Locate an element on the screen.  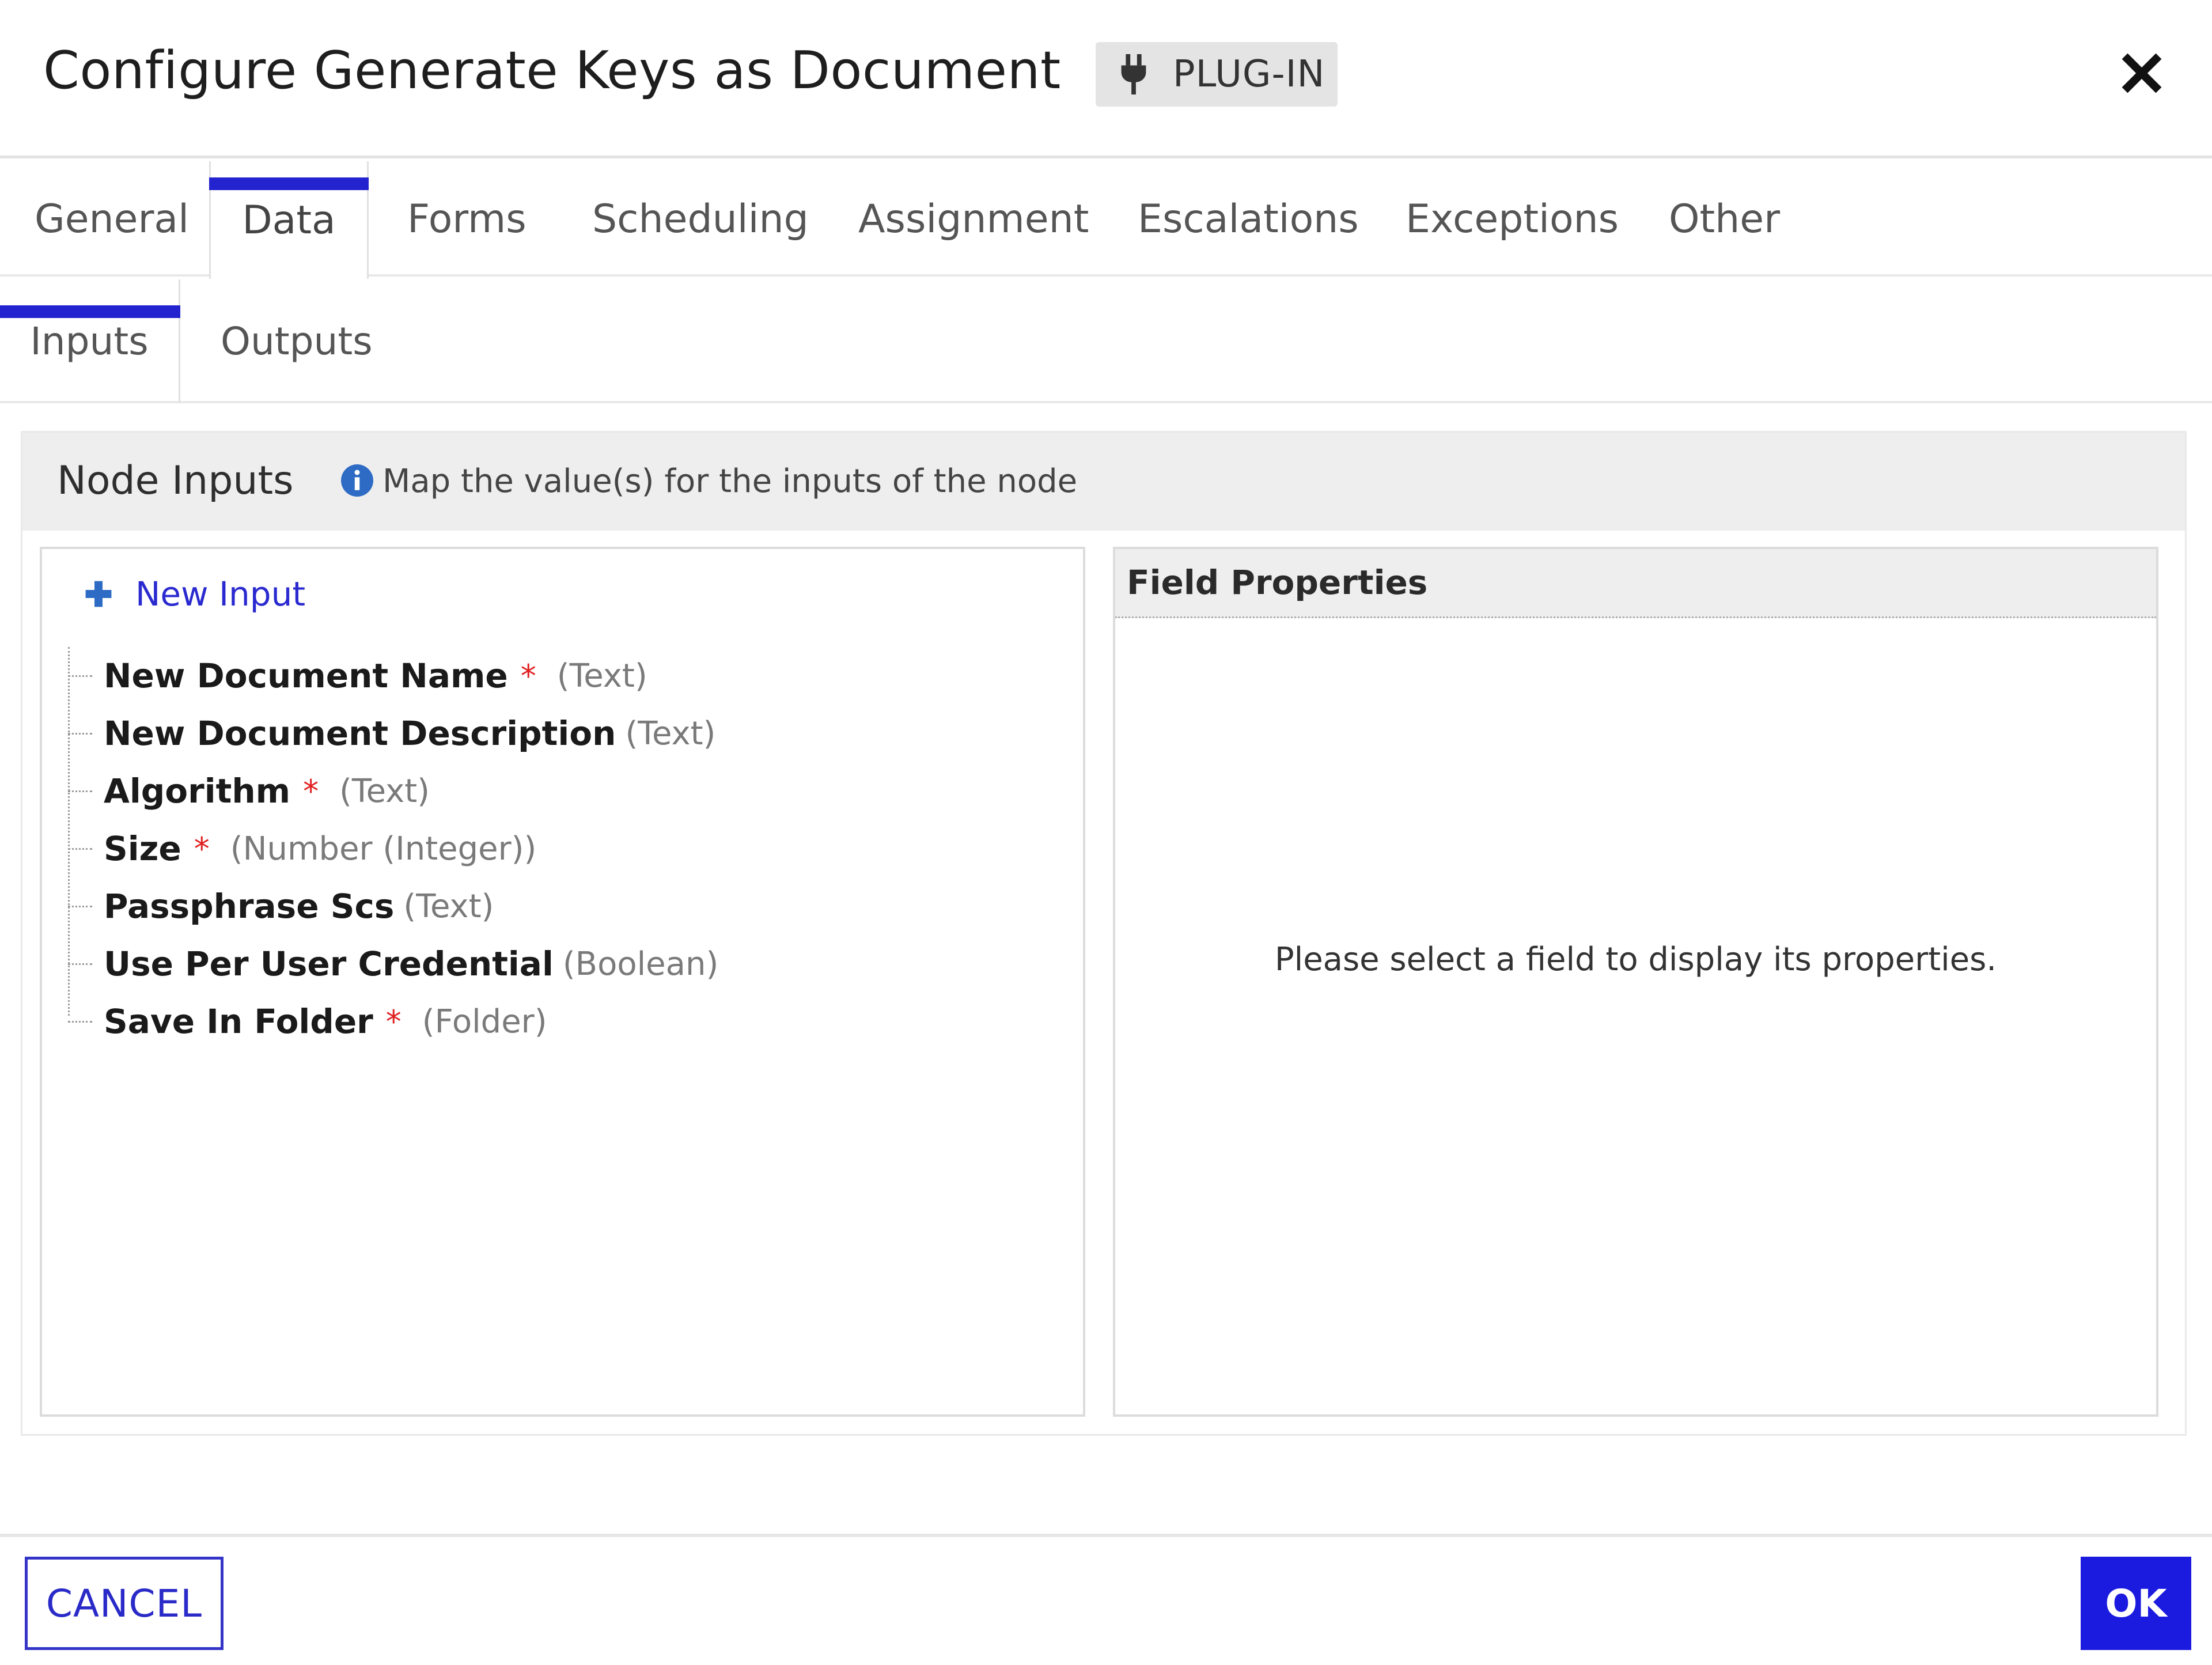
tree-item-new-document-name: New Document Name * (Text) is located at coordinates (357, 676).